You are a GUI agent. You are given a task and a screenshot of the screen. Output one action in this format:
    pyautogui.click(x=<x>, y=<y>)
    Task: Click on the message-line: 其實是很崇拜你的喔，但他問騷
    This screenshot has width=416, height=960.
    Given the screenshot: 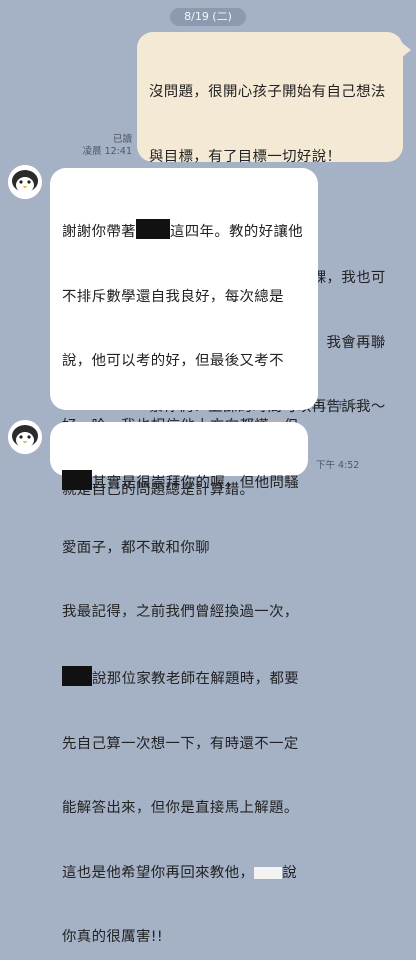 What is the action you would take?
    pyautogui.click(x=182, y=482)
    